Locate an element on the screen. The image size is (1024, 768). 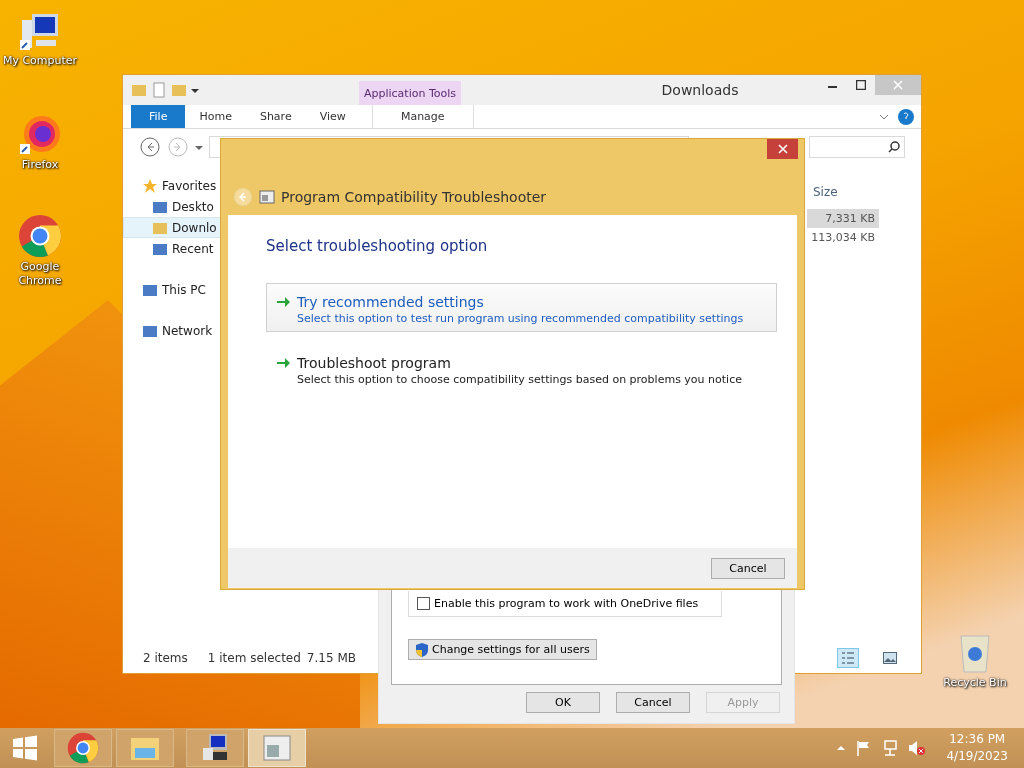
nav-label: Deskto is located at coordinates (193, 206).